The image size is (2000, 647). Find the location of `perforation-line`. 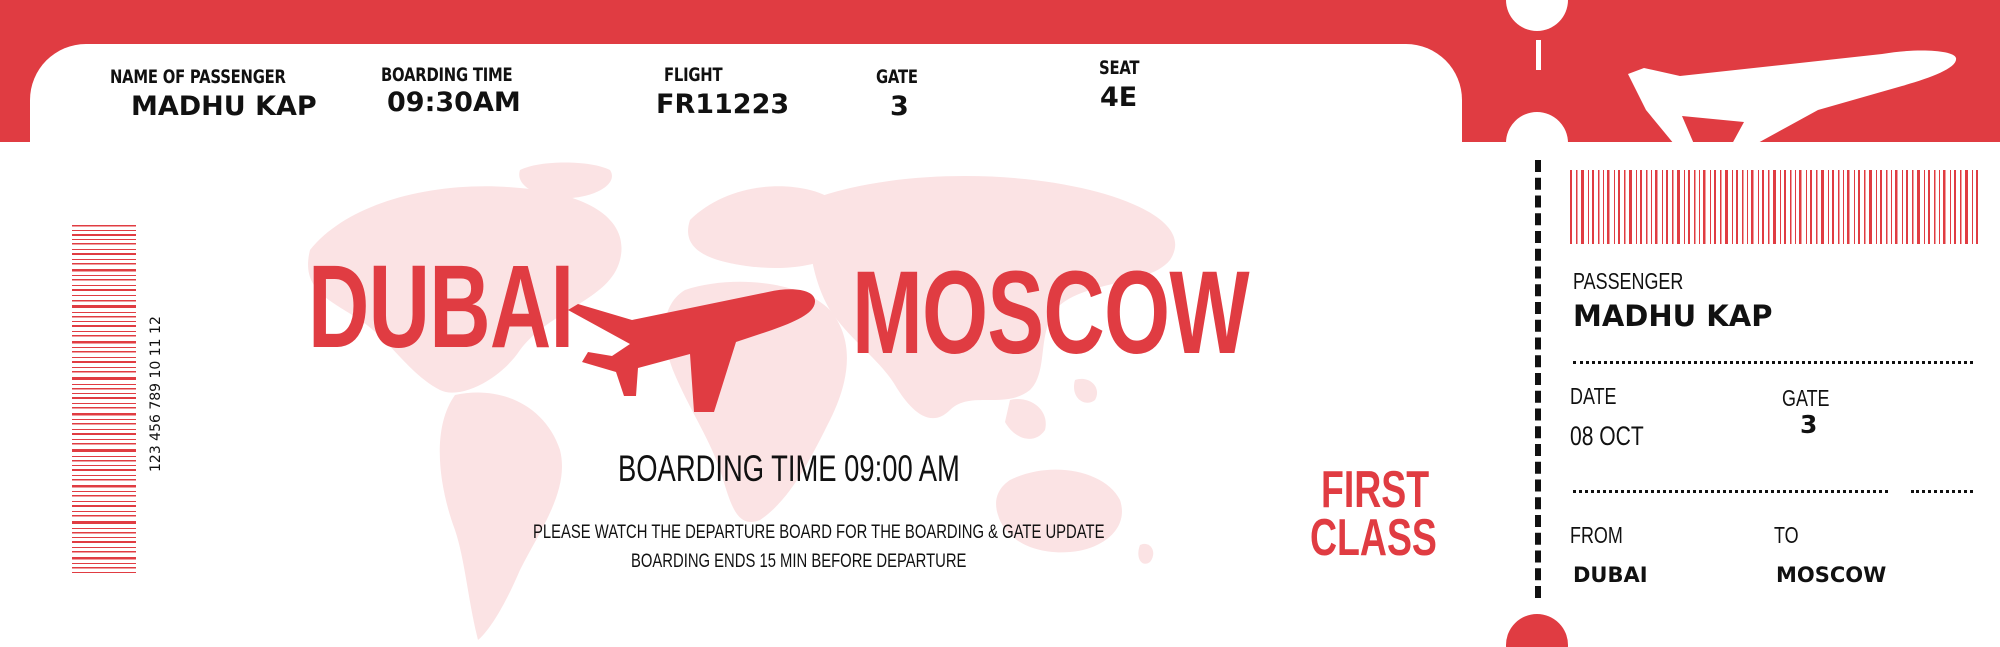

perforation-line is located at coordinates (1538, 379).